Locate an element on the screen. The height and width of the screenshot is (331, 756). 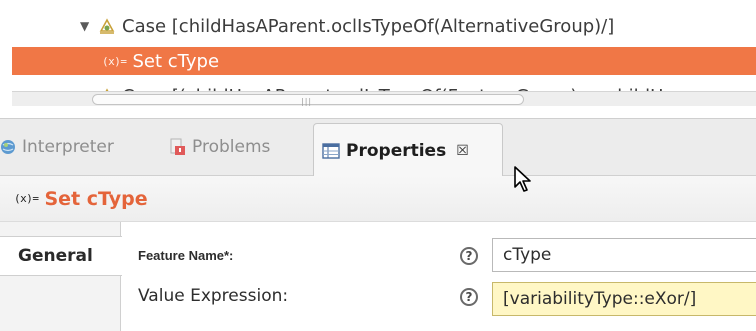
tree-node-set-ctype: (x)= Set cType is located at coordinates (384, 61).